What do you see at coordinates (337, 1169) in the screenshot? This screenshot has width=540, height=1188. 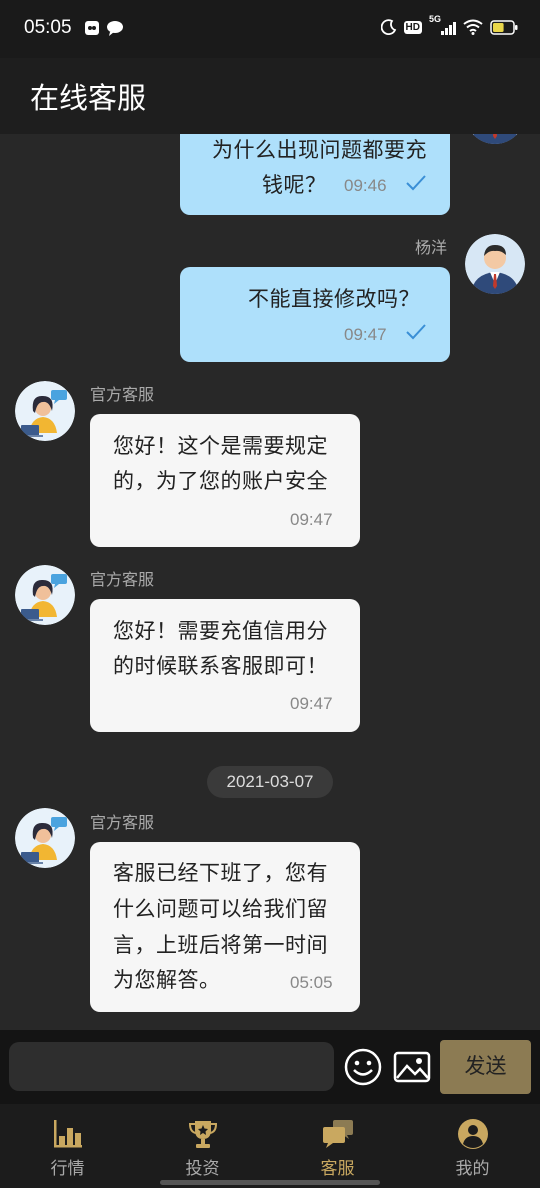 I see `nav-label: 客服` at bounding box center [337, 1169].